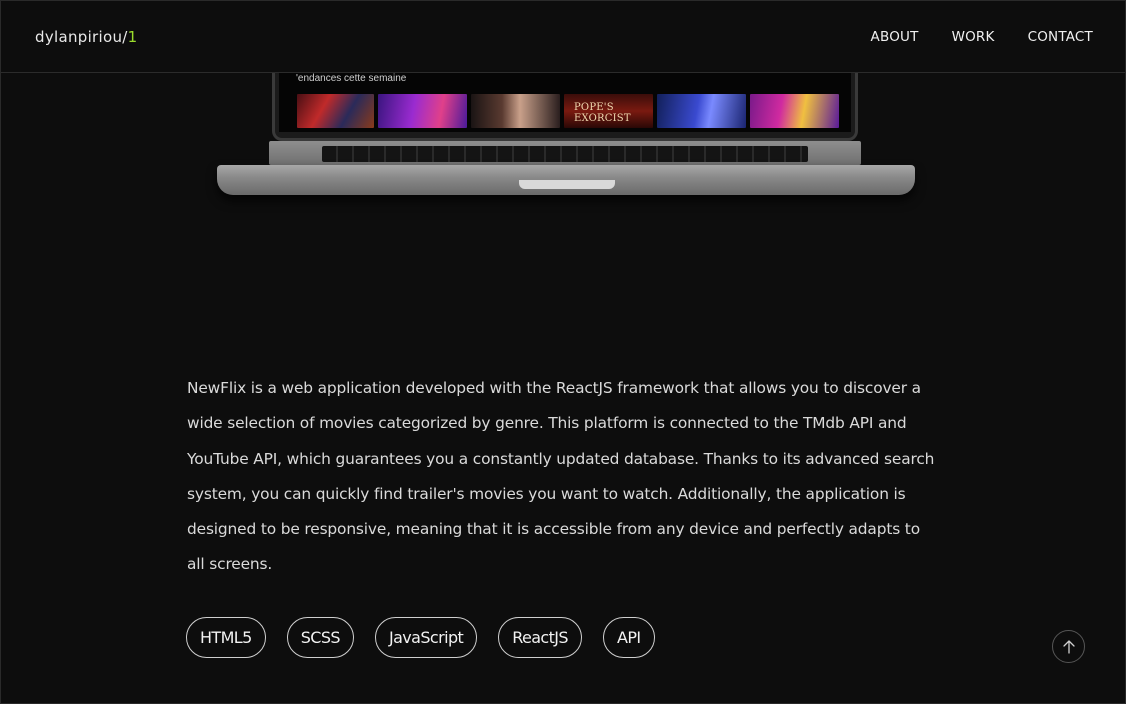 Image resolution: width=1126 pixels, height=704 pixels. Describe the element at coordinates (565, 154) in the screenshot. I see `laptop-keyboard` at that location.